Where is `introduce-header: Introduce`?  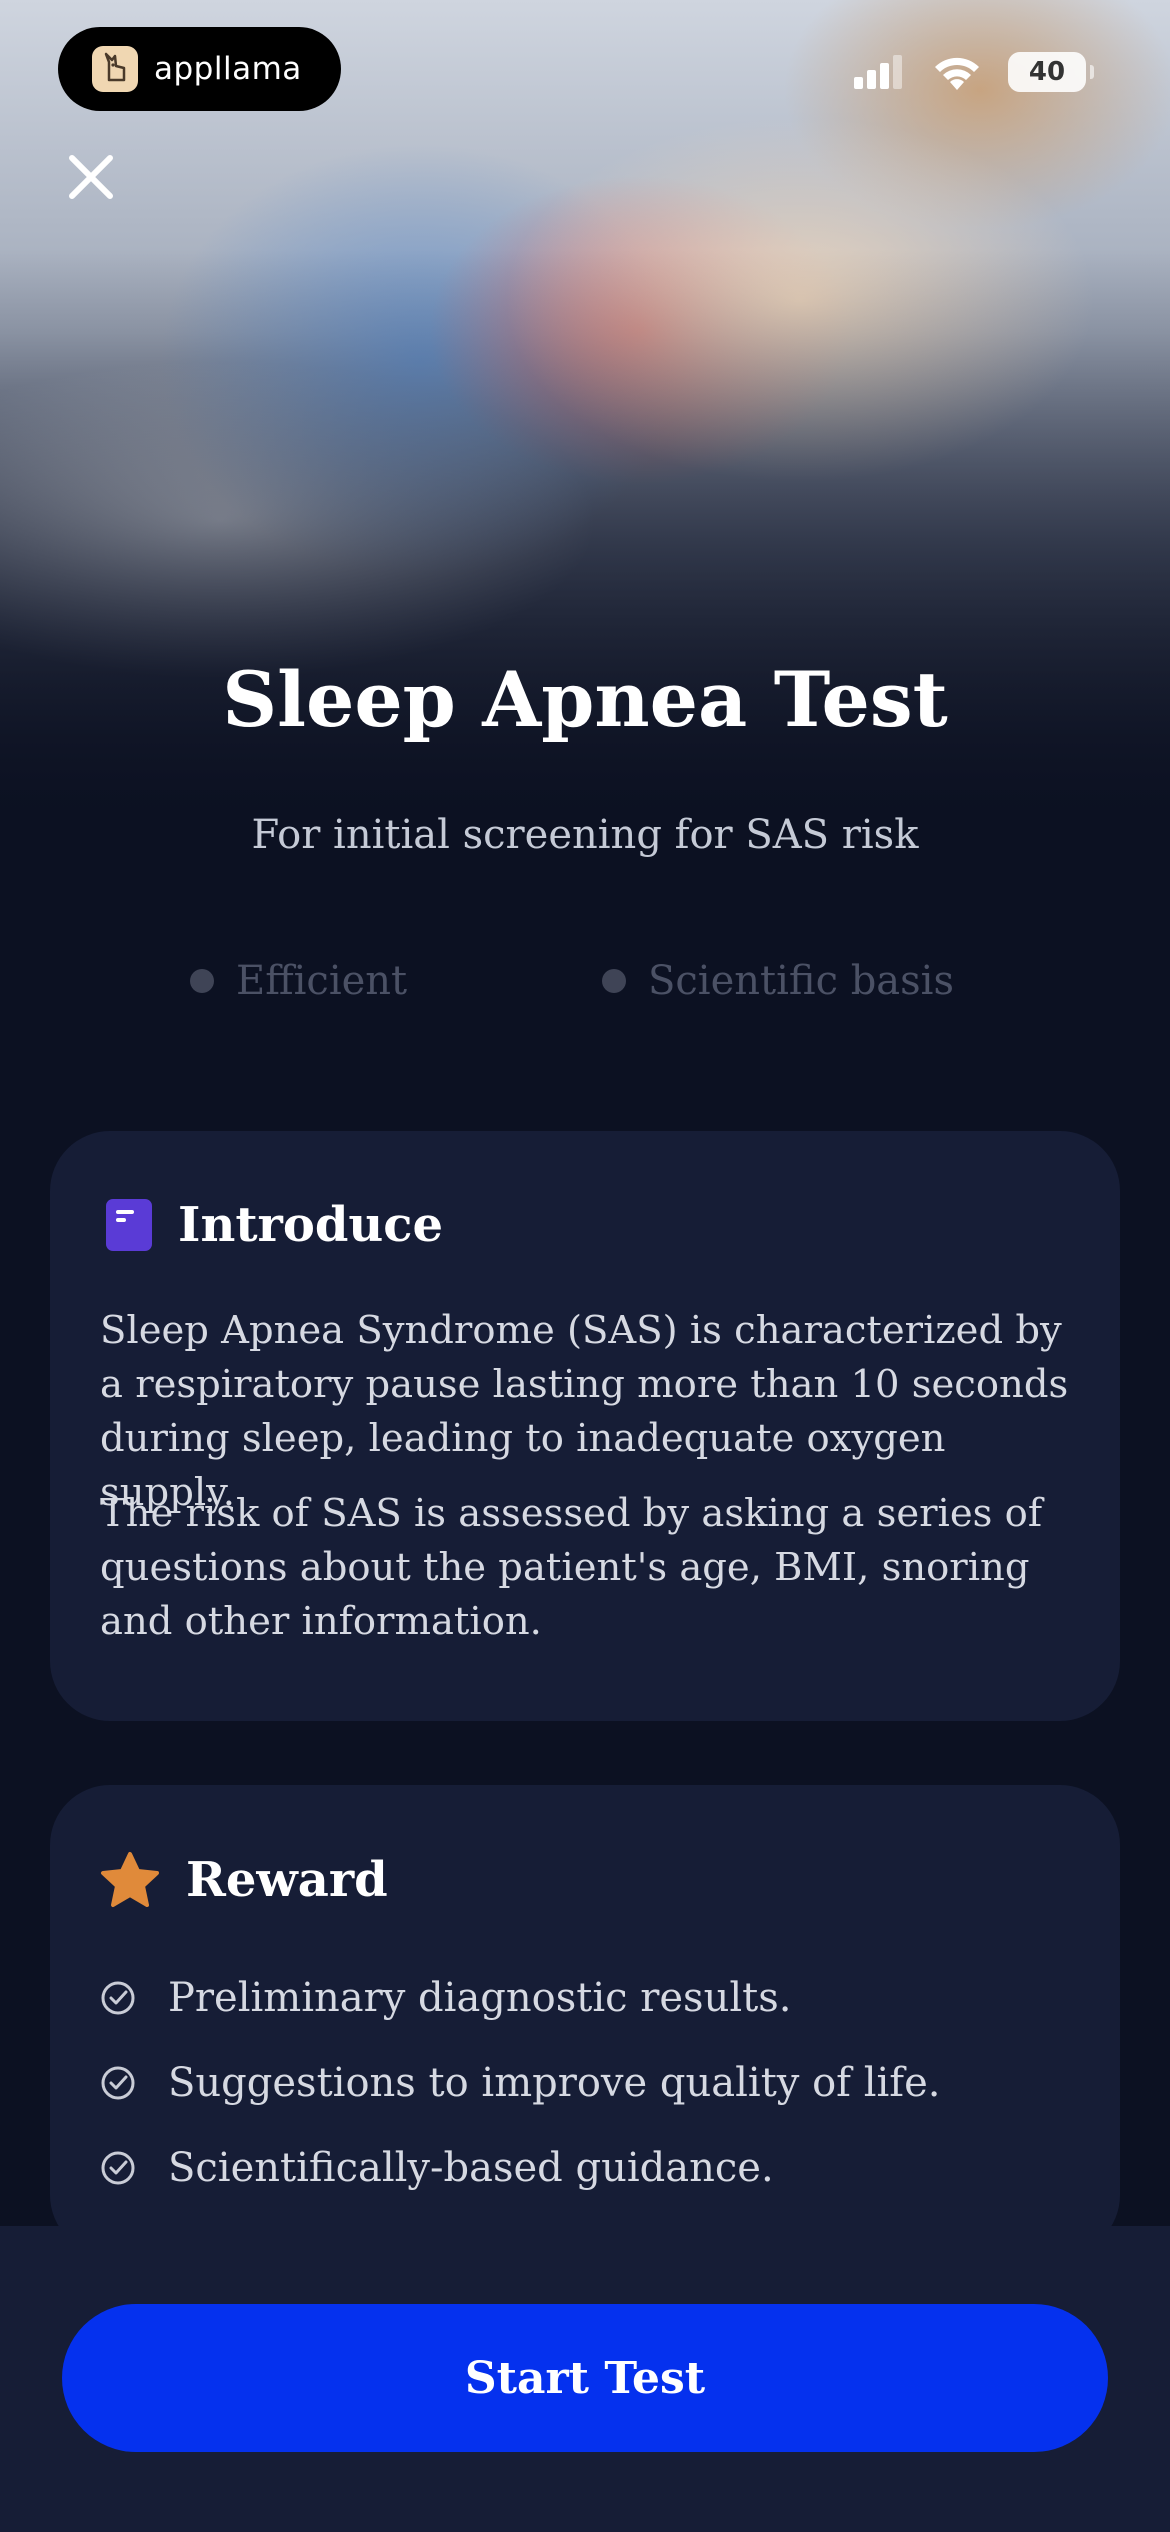 introduce-header: Introduce is located at coordinates (274, 1225).